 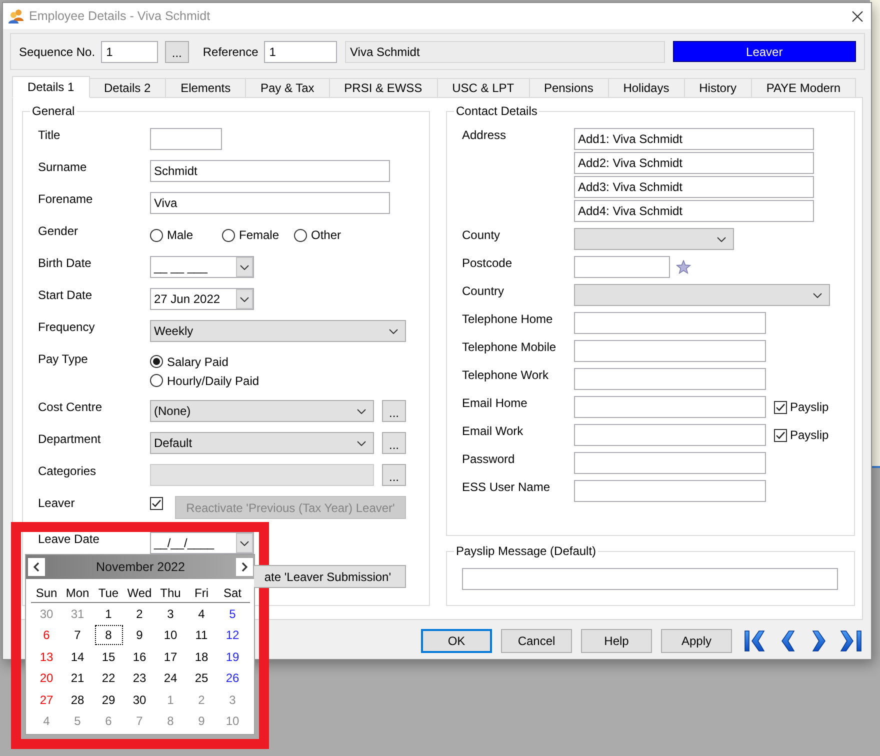 What do you see at coordinates (232, 635) in the screenshot?
I see `calendar-day: 12` at bounding box center [232, 635].